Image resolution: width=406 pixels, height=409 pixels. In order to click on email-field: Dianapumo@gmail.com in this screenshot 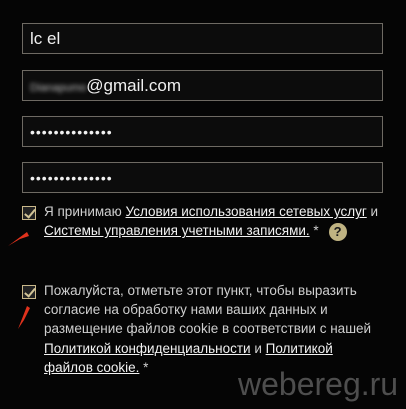, I will do `click(202, 85)`.